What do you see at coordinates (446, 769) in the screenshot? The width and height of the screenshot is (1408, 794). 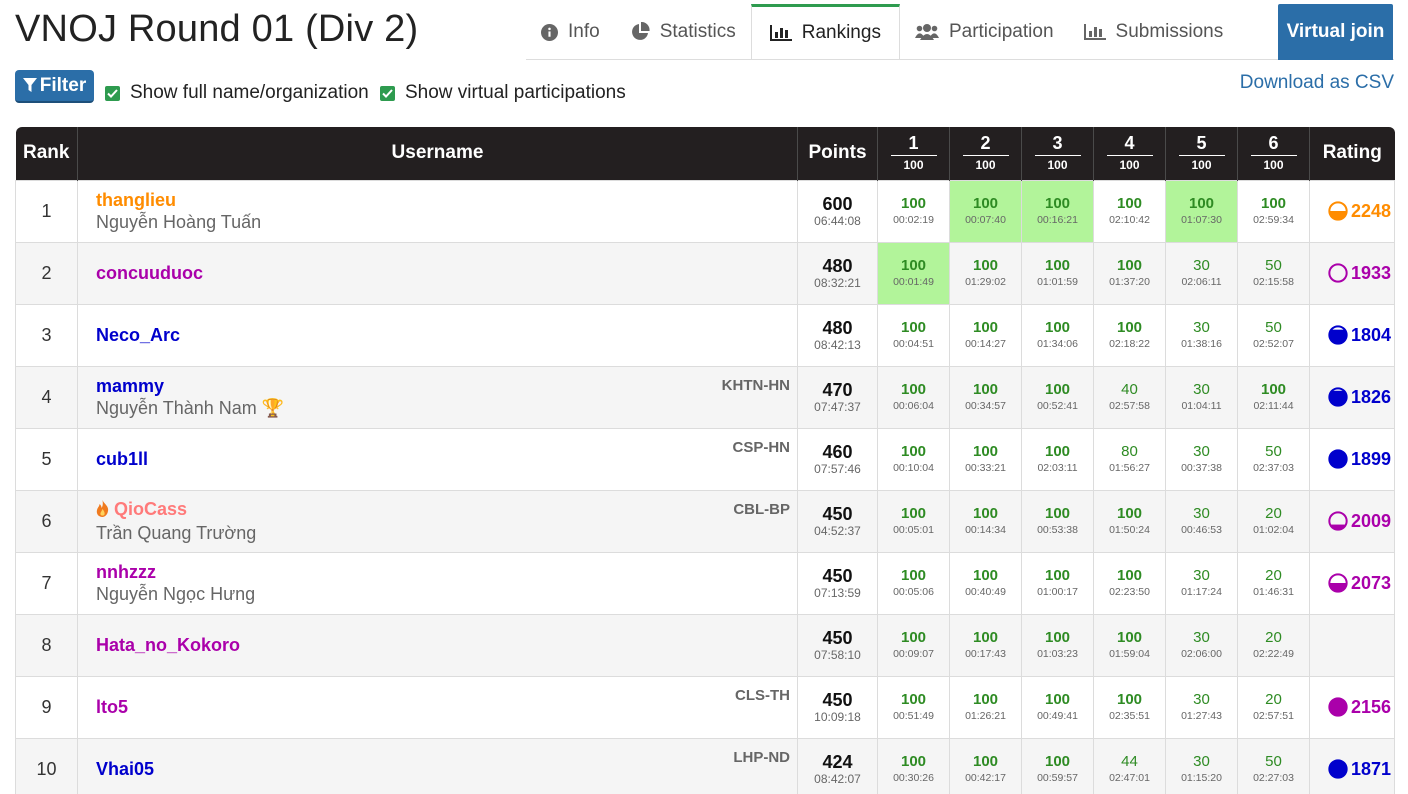 I see `username-link: Vhai05` at bounding box center [446, 769].